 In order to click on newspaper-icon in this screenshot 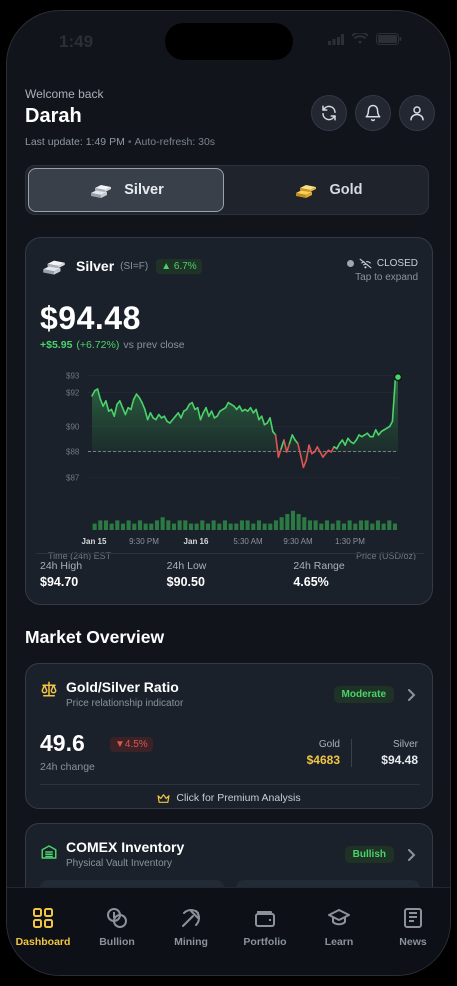, I will do `click(413, 918)`.